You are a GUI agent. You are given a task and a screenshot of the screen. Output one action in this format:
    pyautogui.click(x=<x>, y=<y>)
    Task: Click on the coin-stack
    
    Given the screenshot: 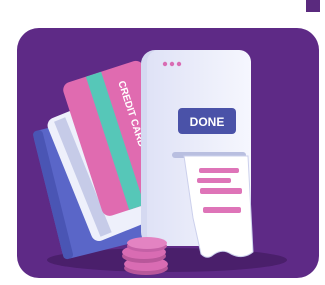 What is the action you would take?
    pyautogui.click(x=145, y=256)
    